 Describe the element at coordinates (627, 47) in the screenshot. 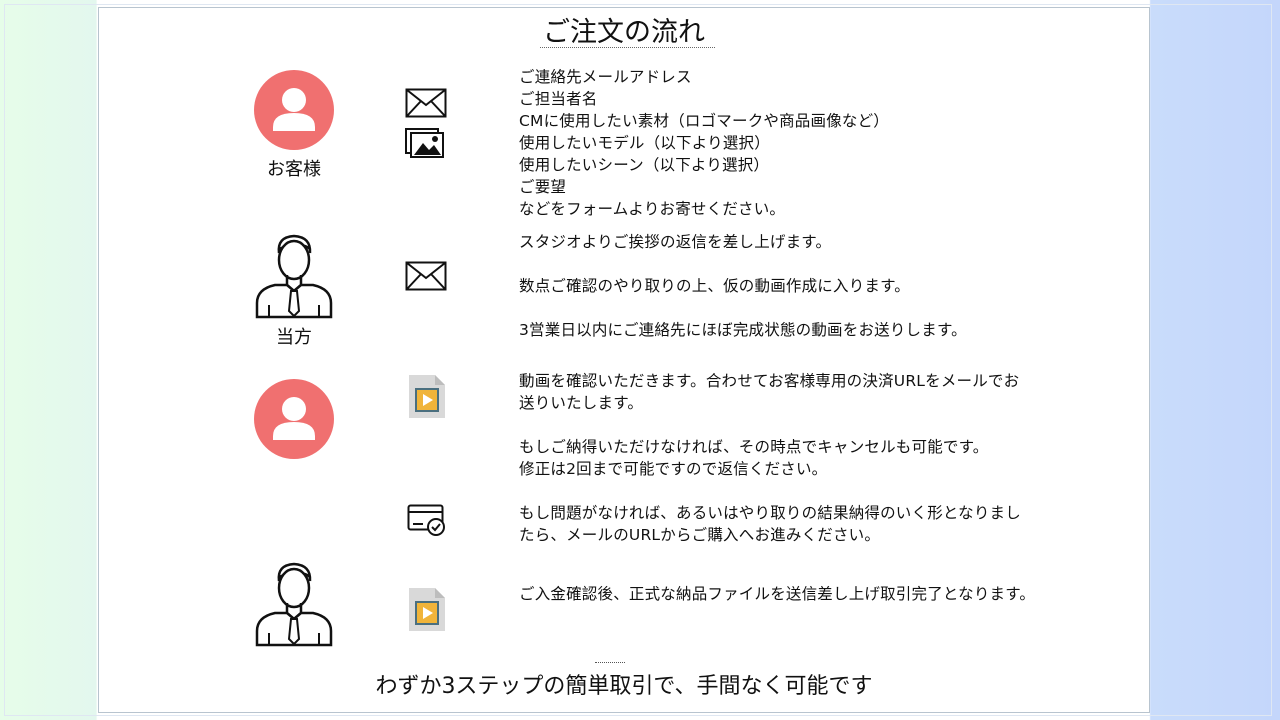

I see `title-underline` at that location.